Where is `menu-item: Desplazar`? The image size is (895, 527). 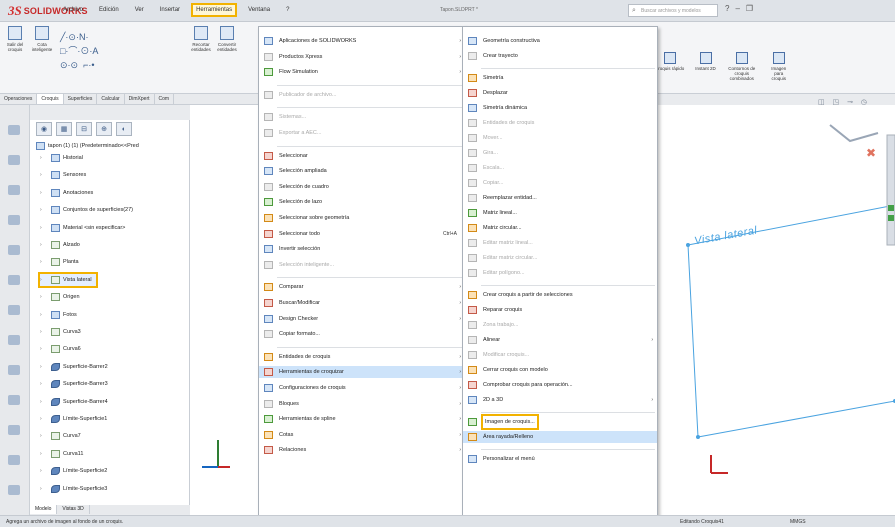
menu-item: Desplazar is located at coordinates (560, 93).